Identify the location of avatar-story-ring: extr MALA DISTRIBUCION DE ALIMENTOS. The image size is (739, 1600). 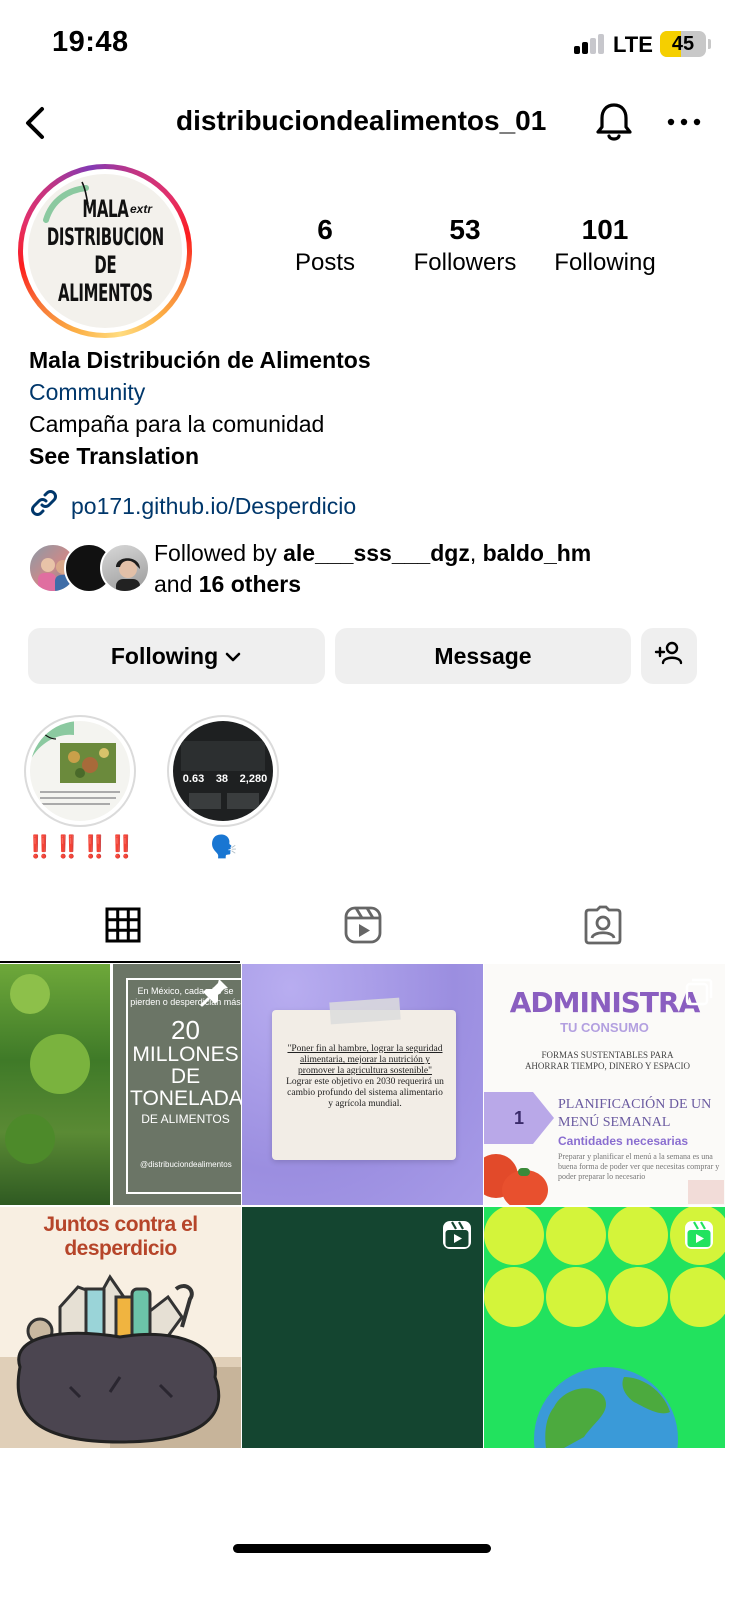
(105, 251).